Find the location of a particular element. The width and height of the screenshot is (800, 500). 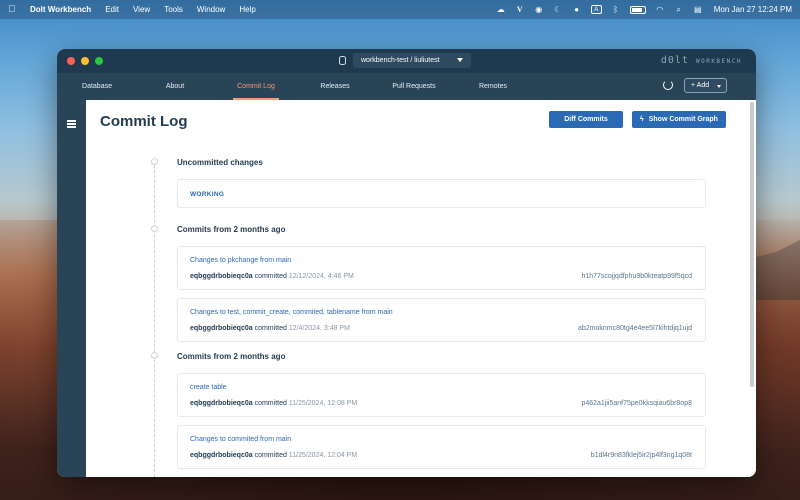

tab-pull-requests: Pull Requests is located at coordinates (414, 86).